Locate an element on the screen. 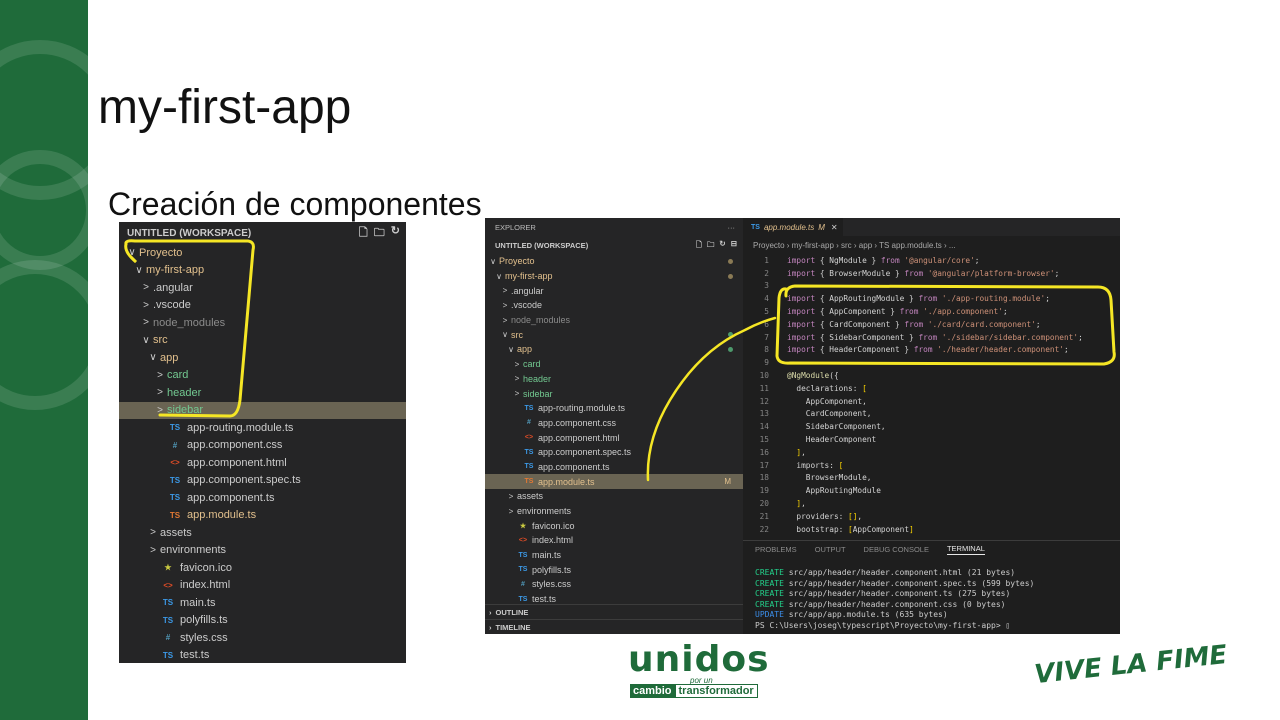  modified-badge: M is located at coordinates (727, 482).